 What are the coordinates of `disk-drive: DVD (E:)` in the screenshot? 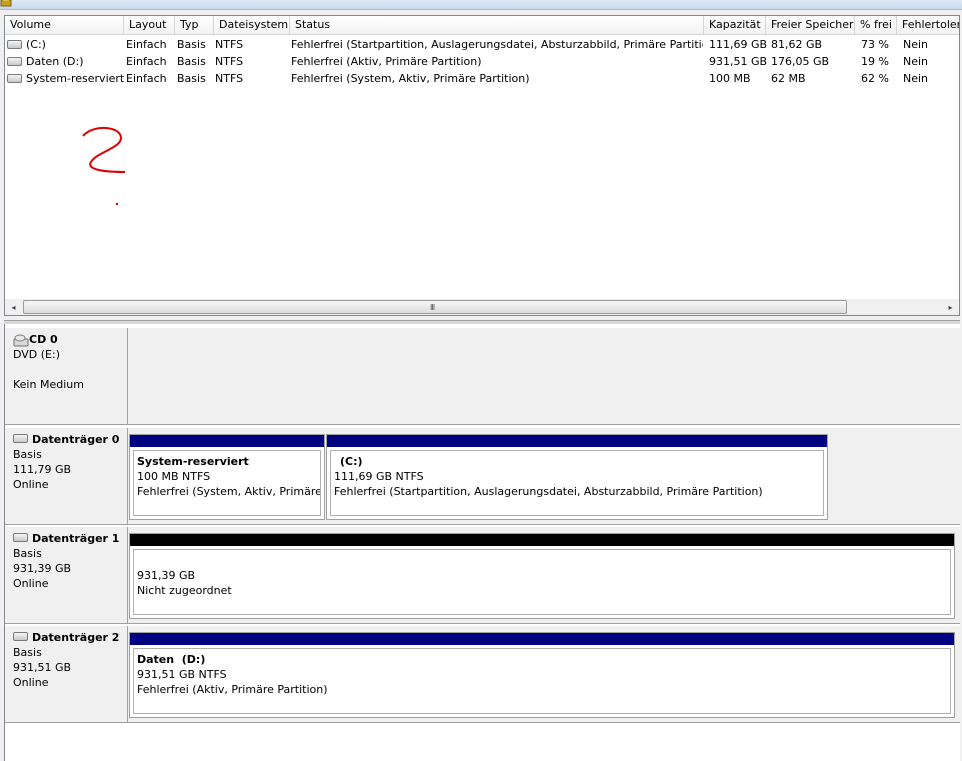 It's located at (37, 354).